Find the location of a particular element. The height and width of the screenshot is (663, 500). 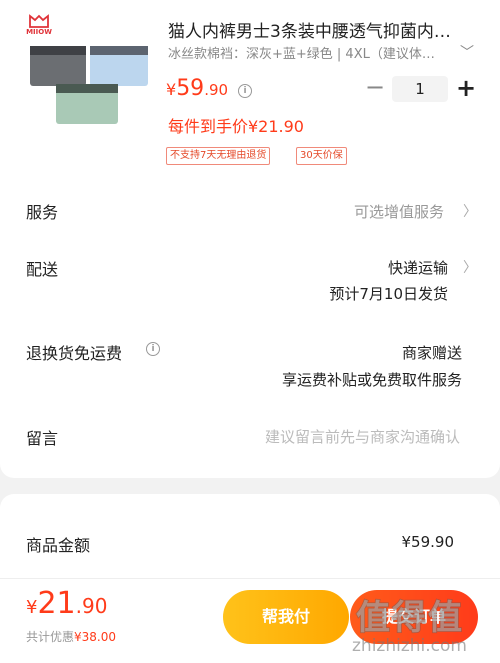

help-me-pay-button: 帮我付 is located at coordinates (286, 617).